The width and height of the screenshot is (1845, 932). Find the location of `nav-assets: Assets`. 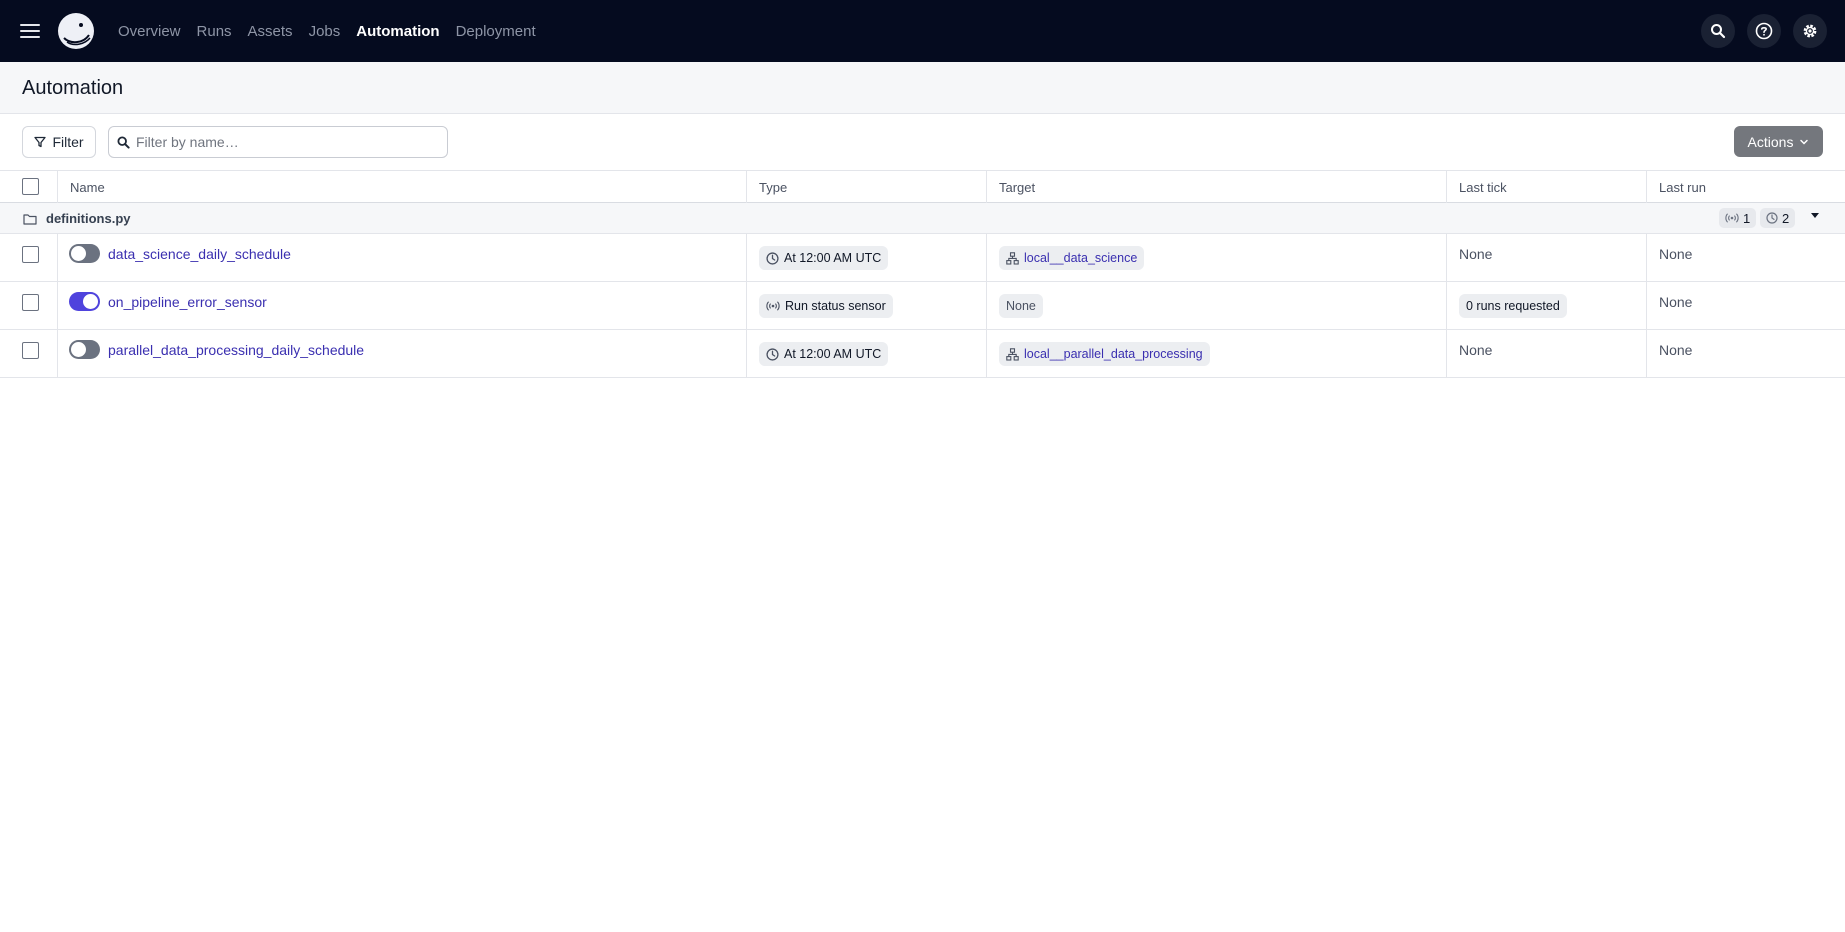

nav-assets: Assets is located at coordinates (270, 31).